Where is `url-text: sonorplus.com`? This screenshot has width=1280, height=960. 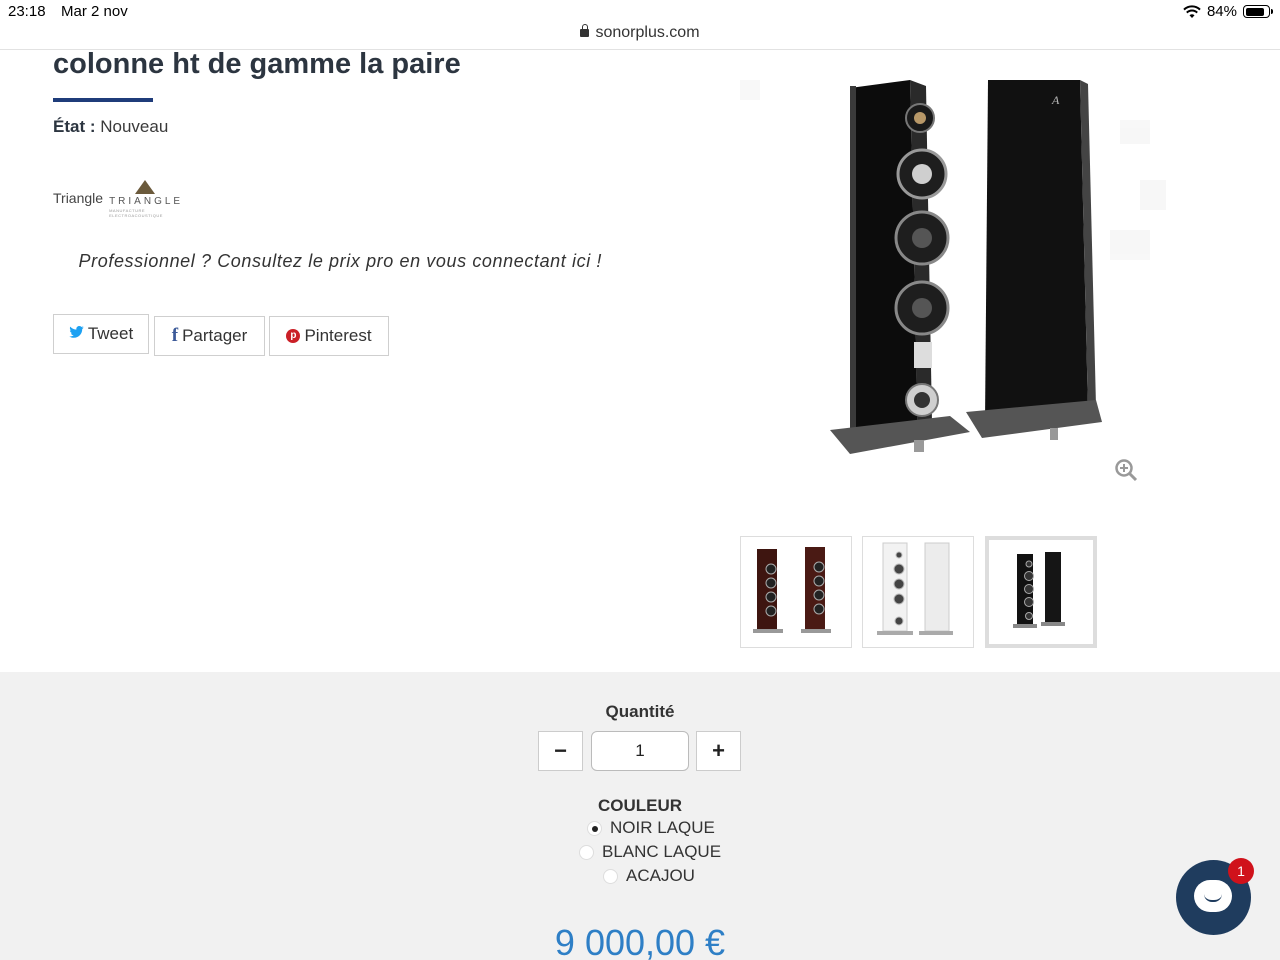
url-text: sonorplus.com is located at coordinates (647, 32).